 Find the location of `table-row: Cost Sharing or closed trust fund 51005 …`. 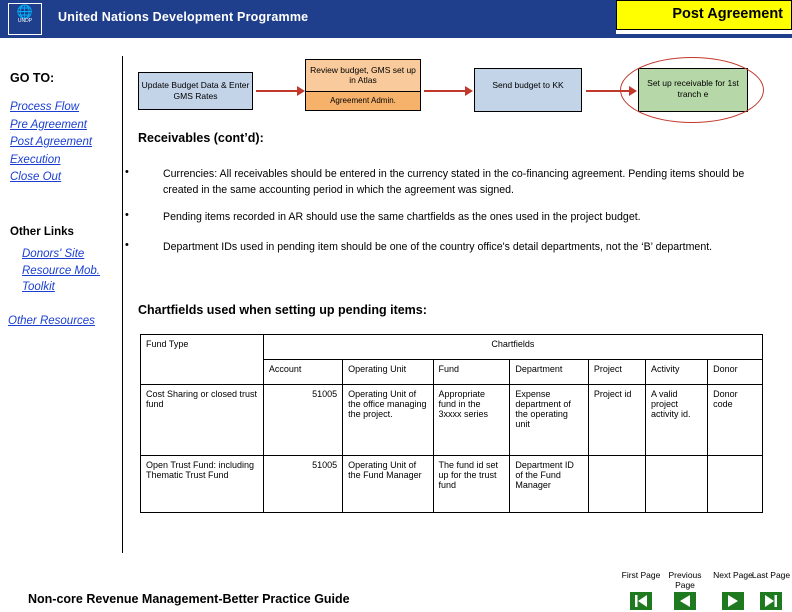

table-row: Cost Sharing or closed trust fund 51005 … is located at coordinates (451, 420).